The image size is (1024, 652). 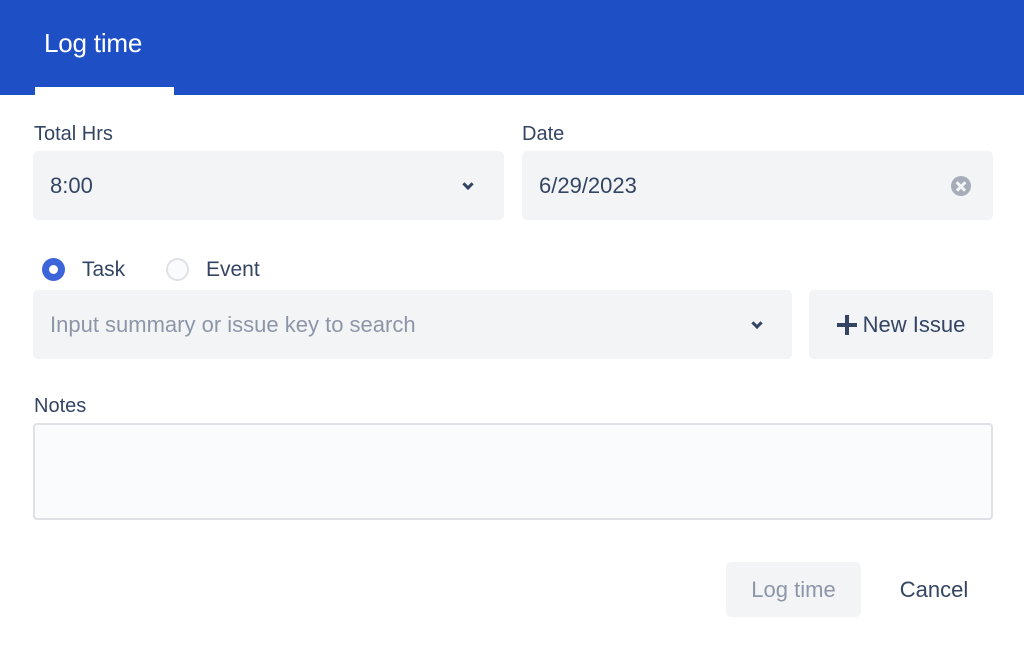 I want to click on date-label: Date, so click(x=543, y=134).